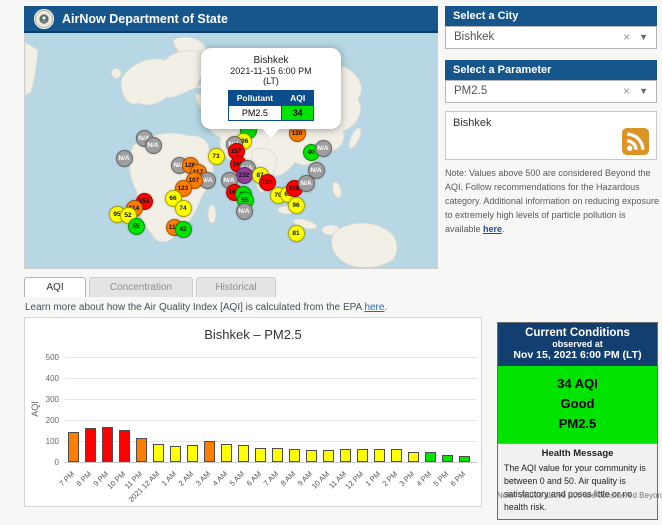  Describe the element at coordinates (52, 357) in the screenshot. I see `chart-y-tick: 500` at that location.